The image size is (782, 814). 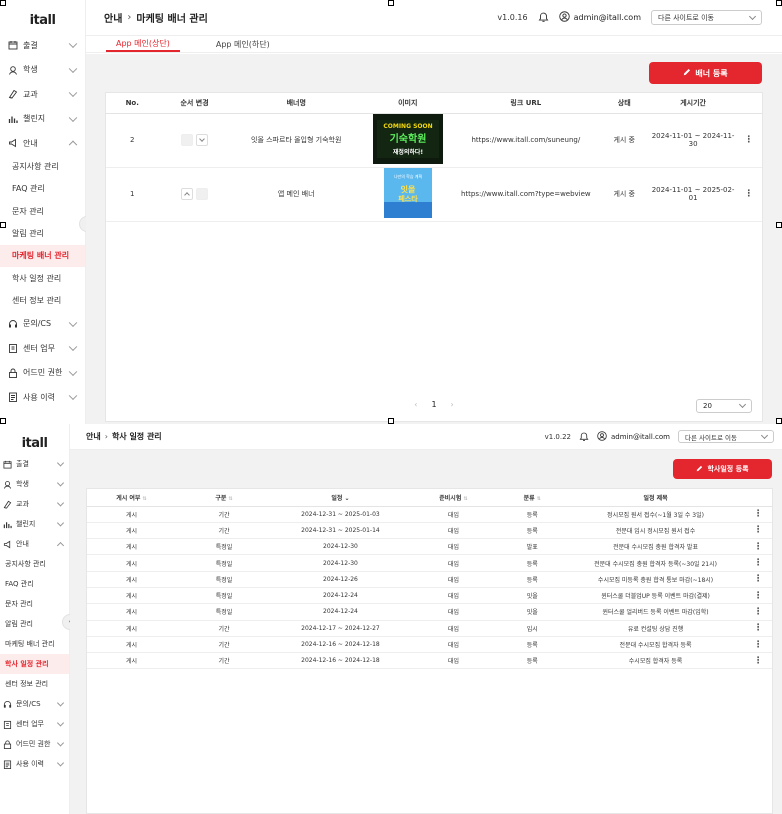 What do you see at coordinates (132, 498) in the screenshot?
I see `col-published: 게시 여부 ⇅` at bounding box center [132, 498].